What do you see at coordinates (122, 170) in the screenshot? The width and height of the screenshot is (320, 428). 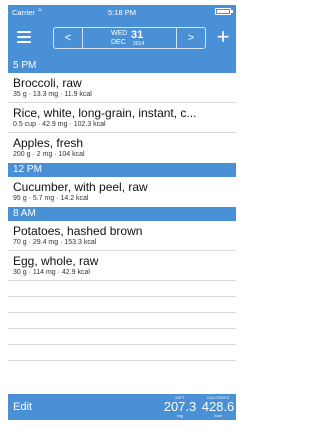 I see `section-header: 12 PM` at bounding box center [122, 170].